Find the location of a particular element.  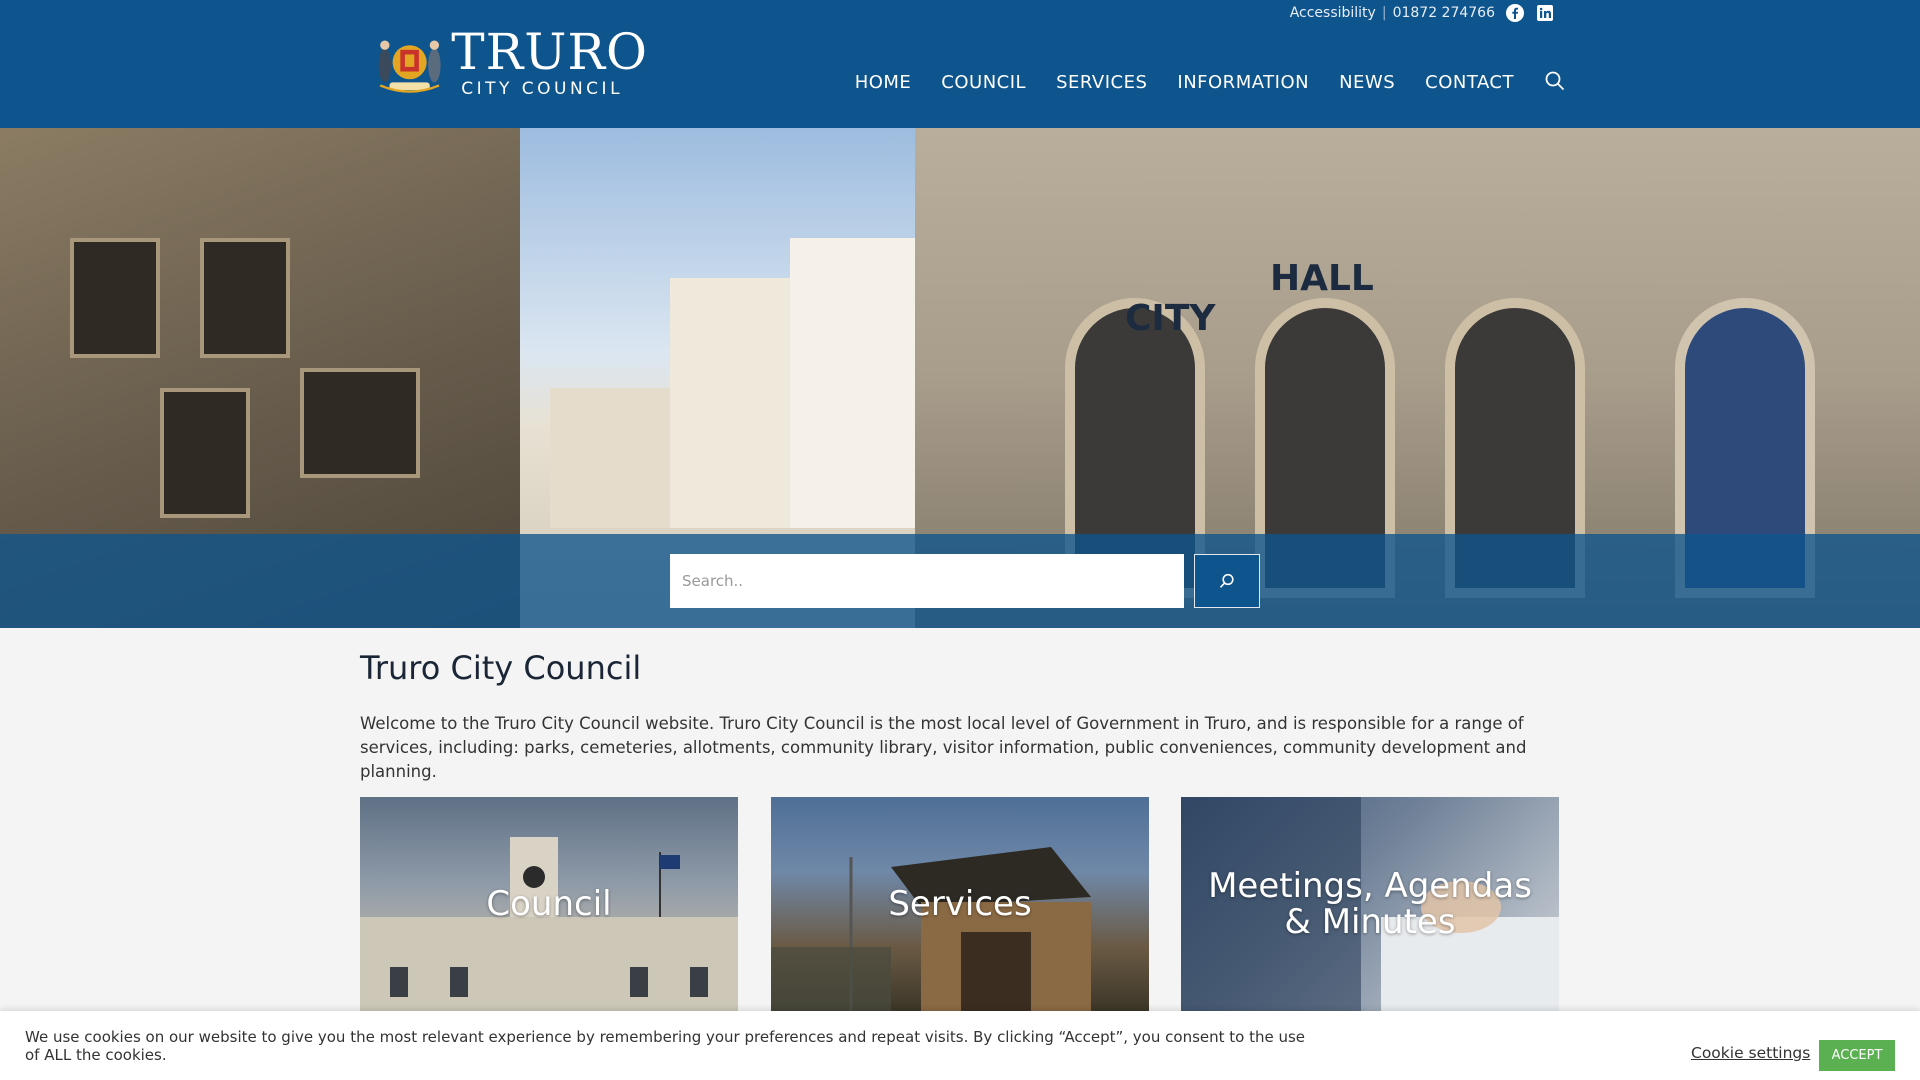

nav-contact: CONTACT is located at coordinates (1469, 82).